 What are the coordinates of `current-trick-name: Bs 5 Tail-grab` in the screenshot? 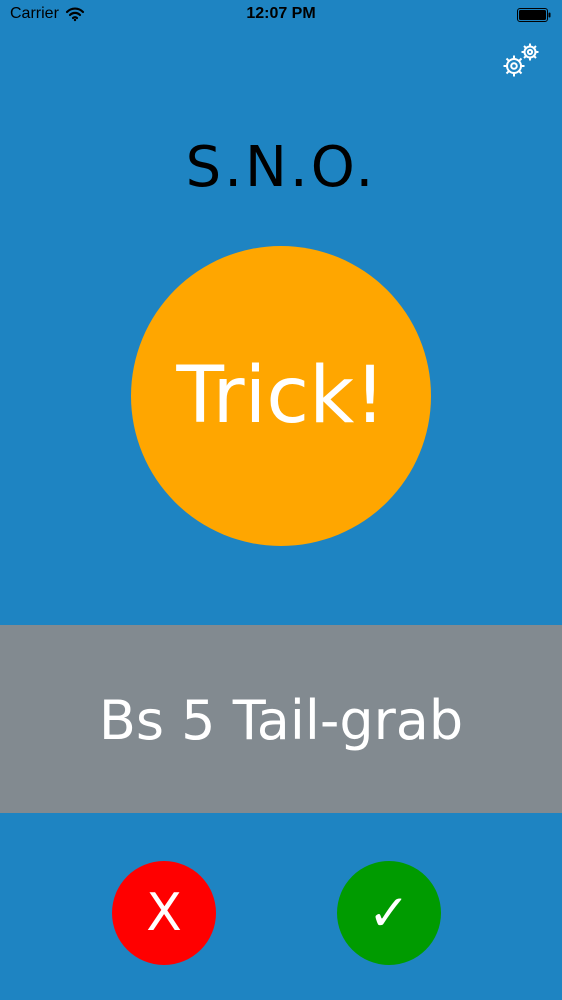 It's located at (281, 720).